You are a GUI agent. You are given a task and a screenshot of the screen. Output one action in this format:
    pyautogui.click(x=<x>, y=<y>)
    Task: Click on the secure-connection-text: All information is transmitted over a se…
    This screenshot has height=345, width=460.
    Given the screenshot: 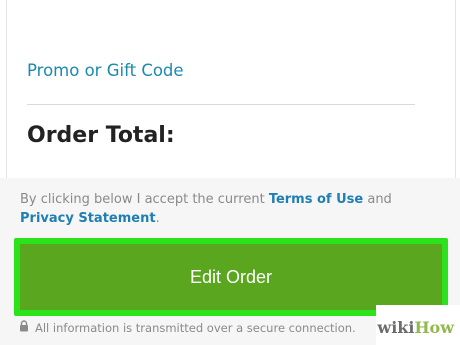 What is the action you would take?
    pyautogui.click(x=195, y=327)
    